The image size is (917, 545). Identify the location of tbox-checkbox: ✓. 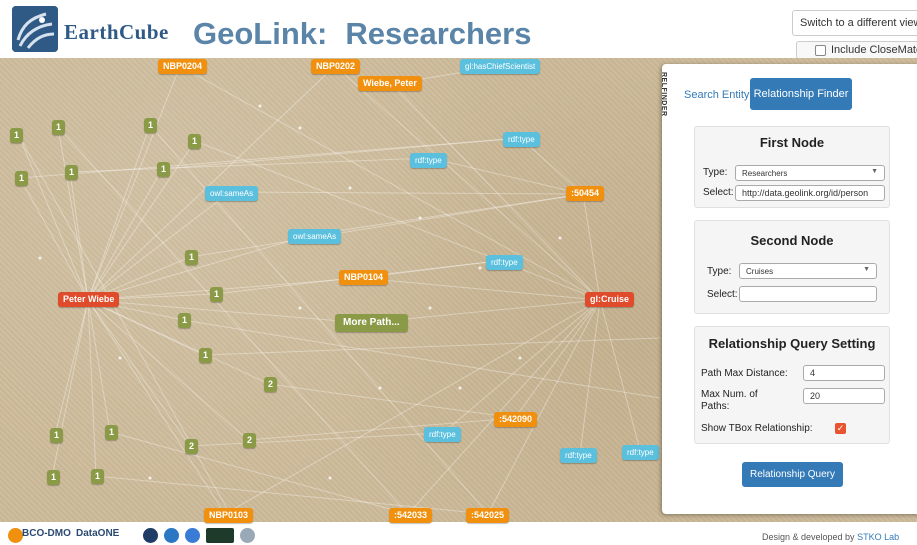
(840, 428).